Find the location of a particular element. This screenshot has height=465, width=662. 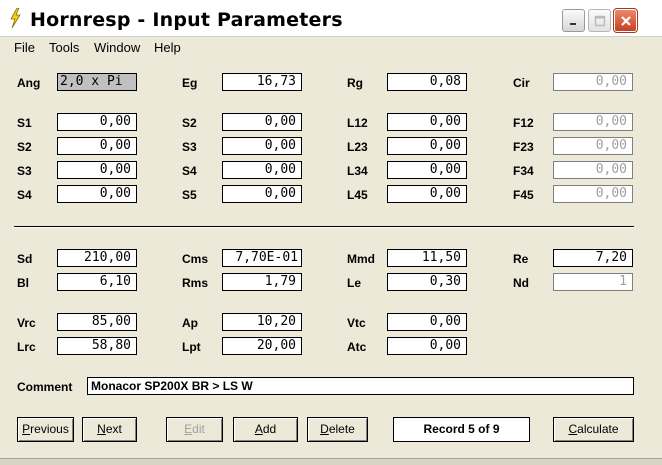

s2-label: S2 is located at coordinates (24, 147).